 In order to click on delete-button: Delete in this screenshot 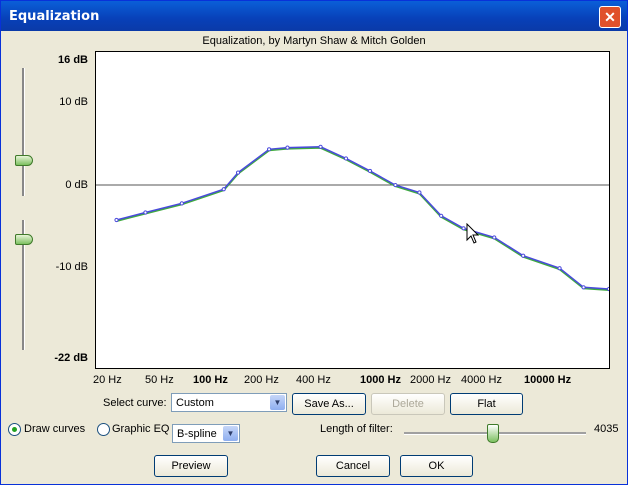, I will do `click(408, 404)`.